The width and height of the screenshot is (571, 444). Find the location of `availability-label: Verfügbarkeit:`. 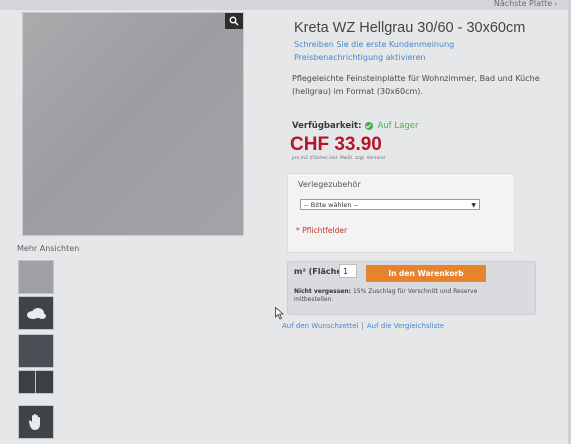

availability-label: Verfügbarkeit: is located at coordinates (327, 126).